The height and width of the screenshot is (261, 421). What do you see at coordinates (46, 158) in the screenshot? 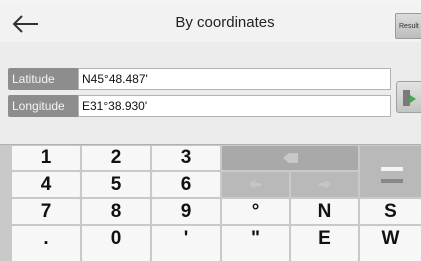
I see `key-1: 1` at bounding box center [46, 158].